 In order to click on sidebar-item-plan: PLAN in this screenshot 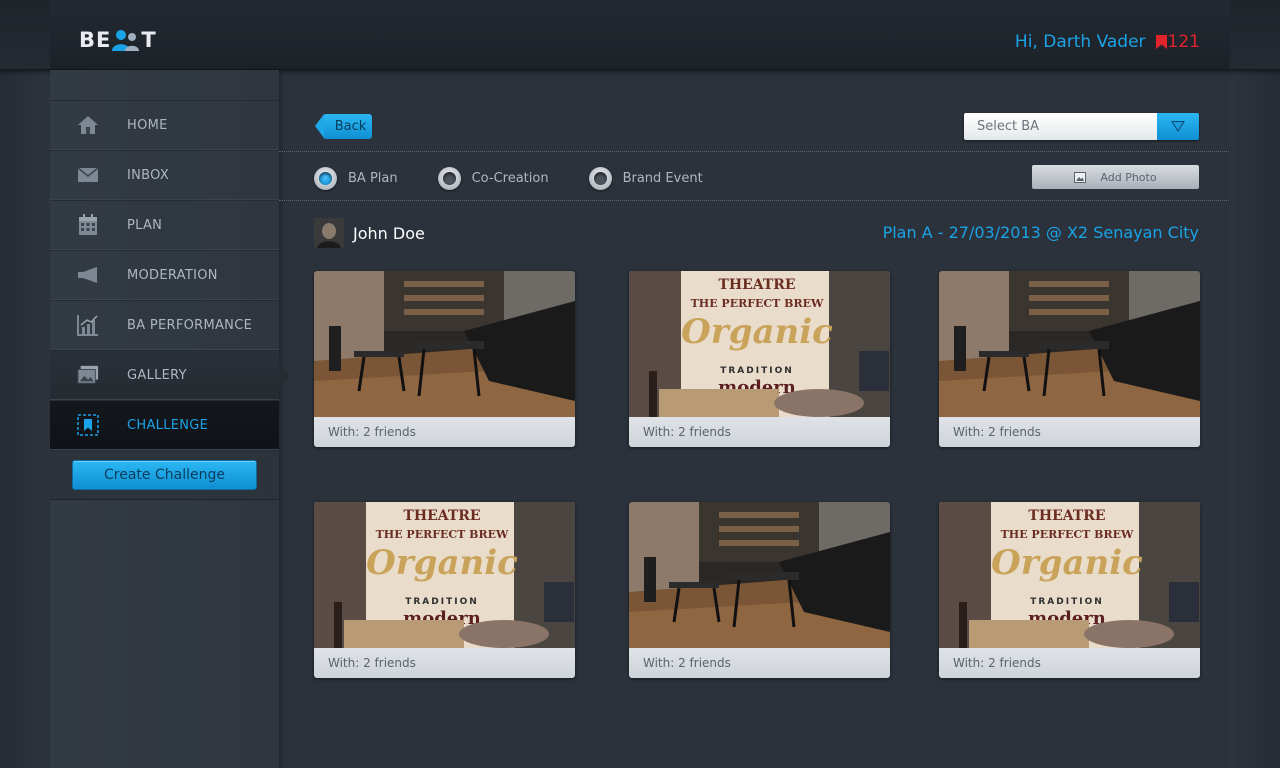, I will do `click(164, 225)`.